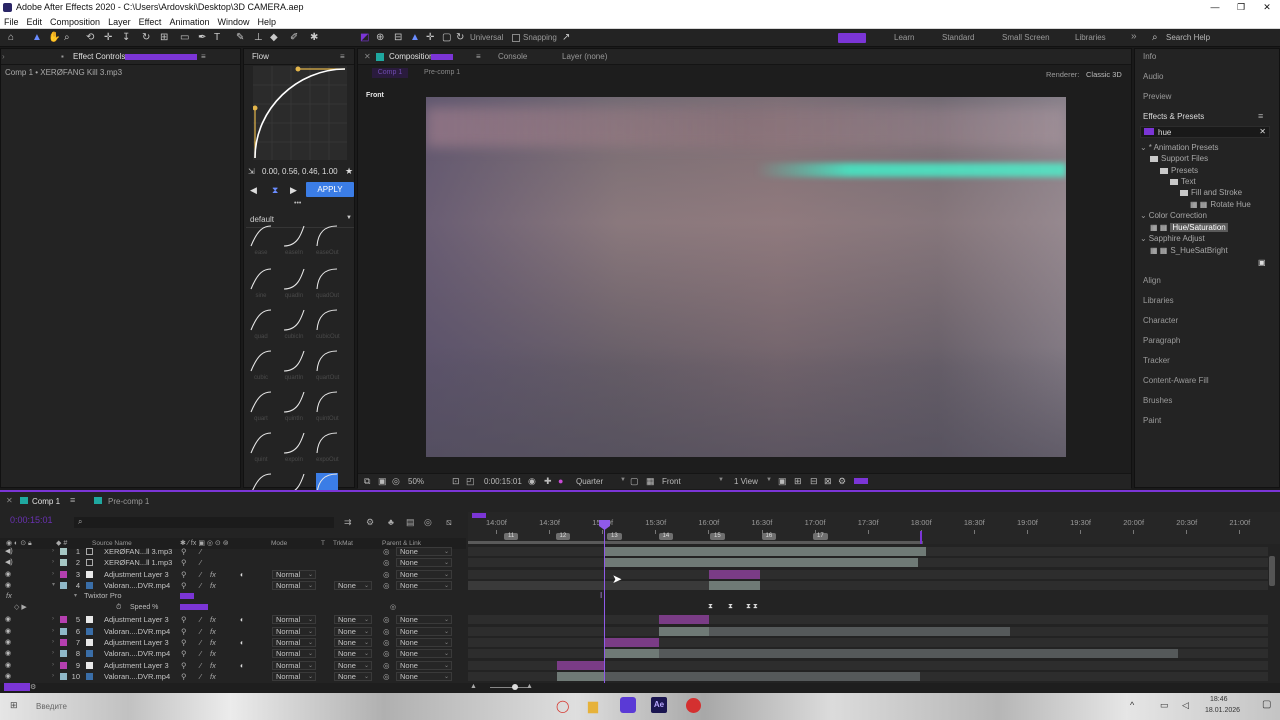 The height and width of the screenshot is (720, 1280). I want to click on comp-marker: 16, so click(769, 536).